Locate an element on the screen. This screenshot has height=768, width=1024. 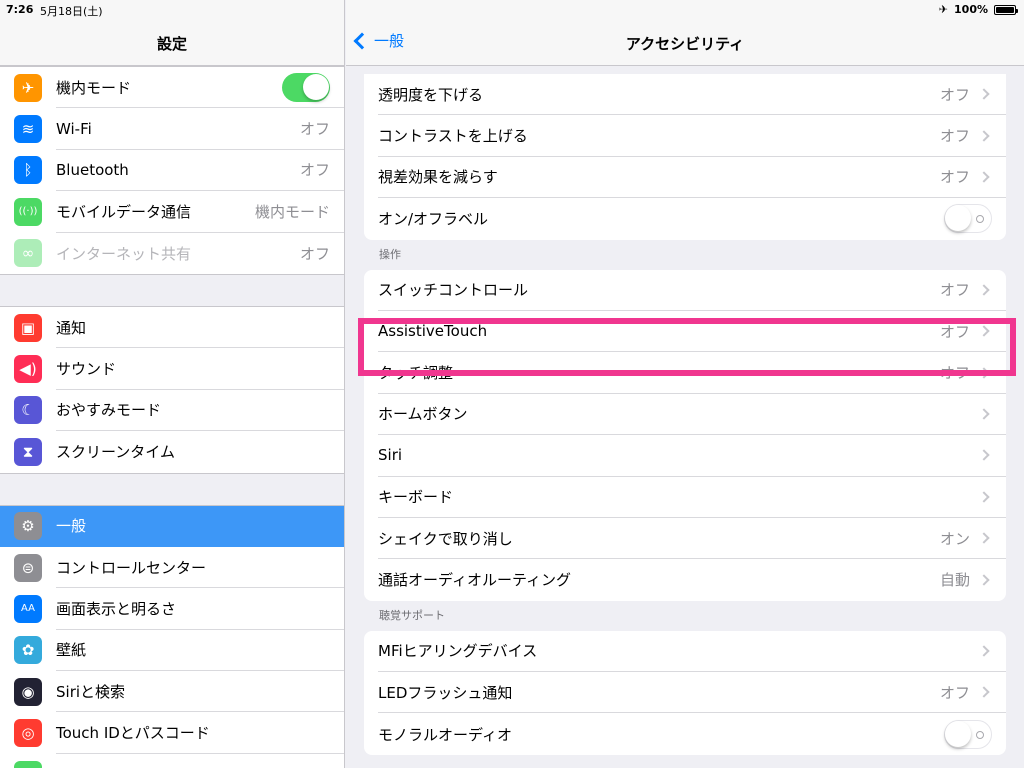
sidebar-item-sound: ◀) サウンド is located at coordinates (172, 369).